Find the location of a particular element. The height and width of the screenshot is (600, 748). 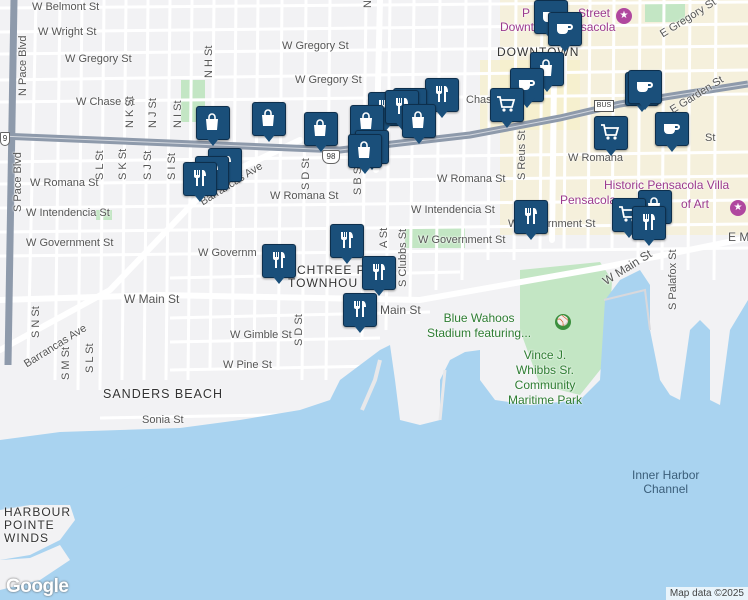

street-label-government-west: W Government St is located at coordinates (70, 243).